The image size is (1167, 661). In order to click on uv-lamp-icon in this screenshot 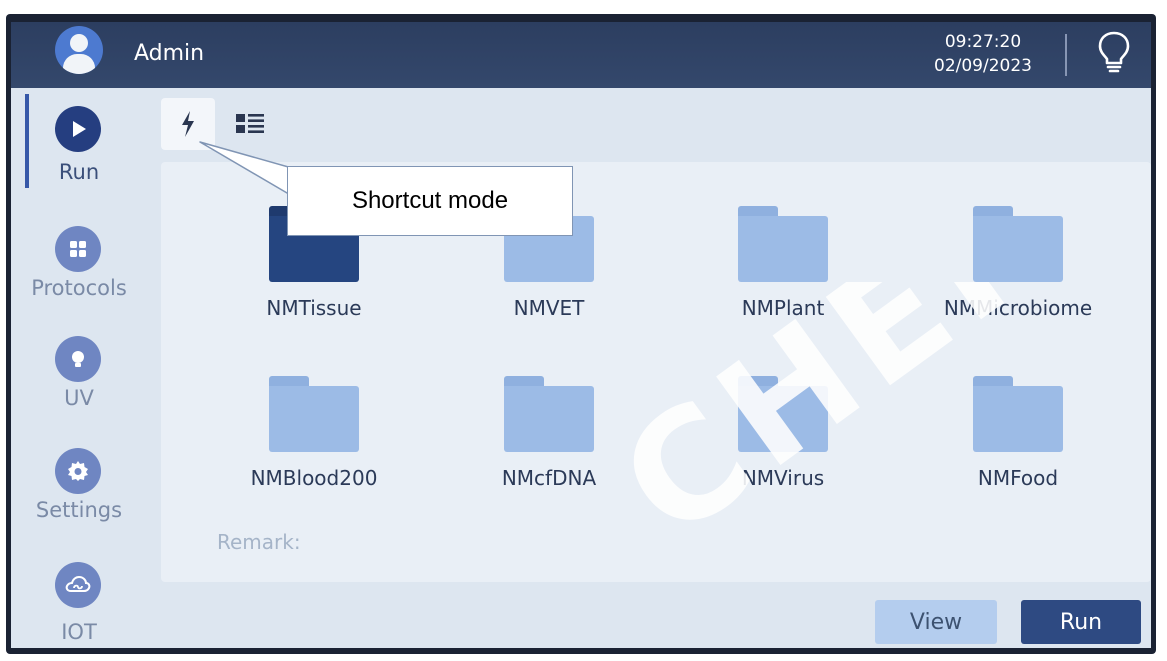, I will do `click(78, 359)`.